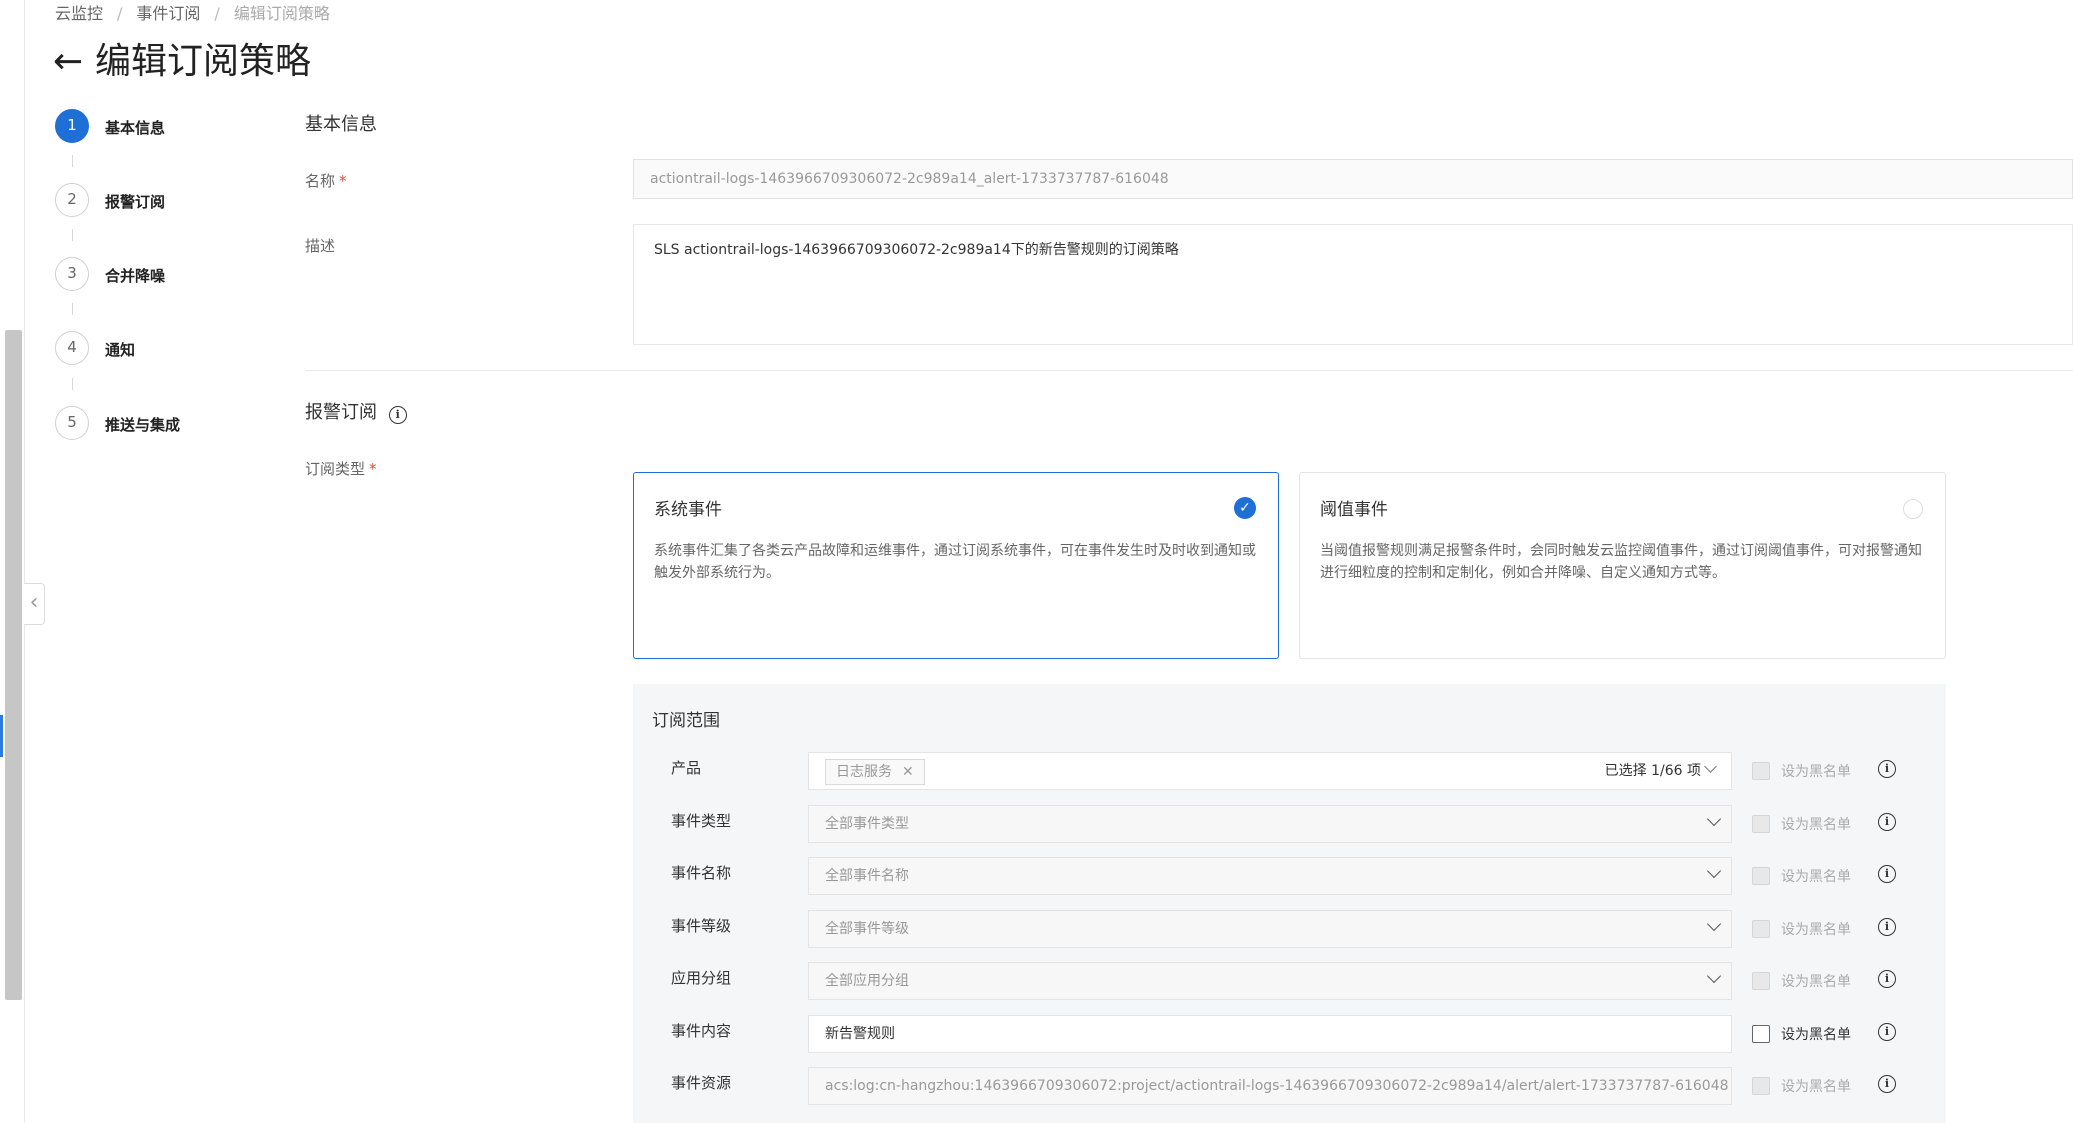 The image size is (2073, 1123). Describe the element at coordinates (908, 772) in the screenshot. I see `close-icon: ✕` at that location.